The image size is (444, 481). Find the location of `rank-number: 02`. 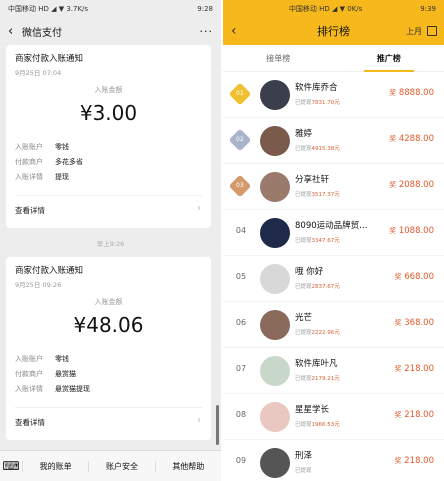

rank-number: 02 is located at coordinates (240, 139).